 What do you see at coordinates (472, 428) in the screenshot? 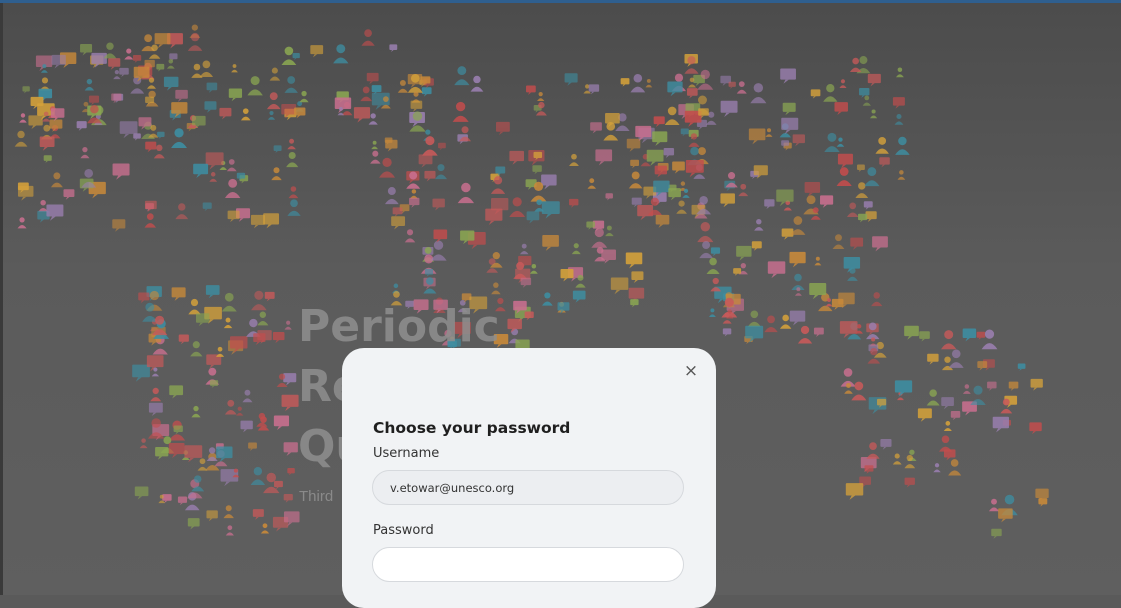
I see `modal-title: Choose your password` at bounding box center [472, 428].